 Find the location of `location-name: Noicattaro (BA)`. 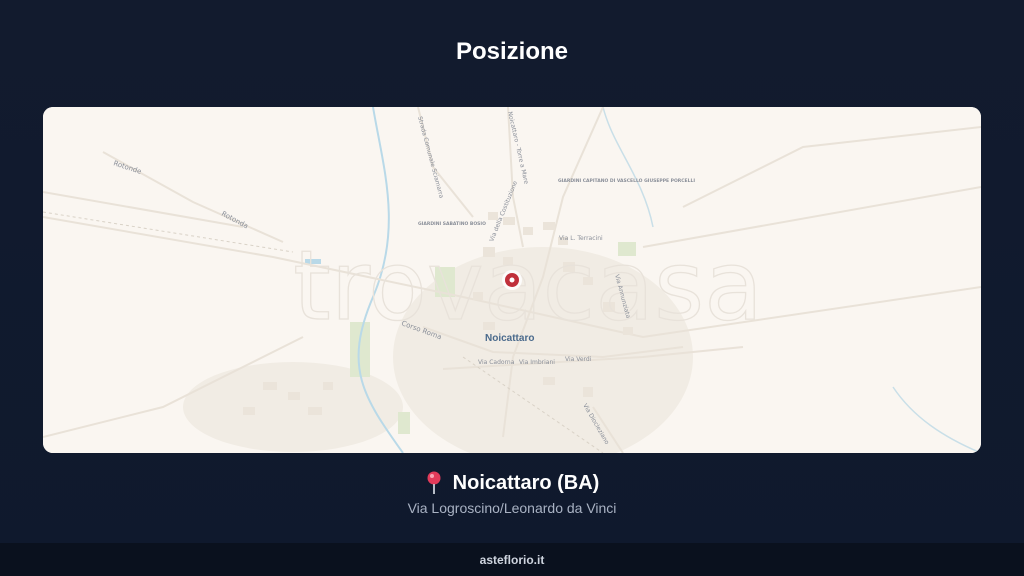

location-name: Noicattaro (BA) is located at coordinates (526, 482).